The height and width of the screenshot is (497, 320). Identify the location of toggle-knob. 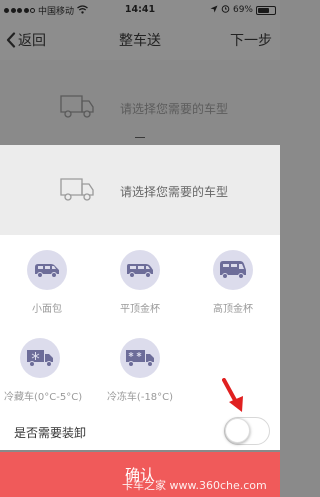
(237, 430).